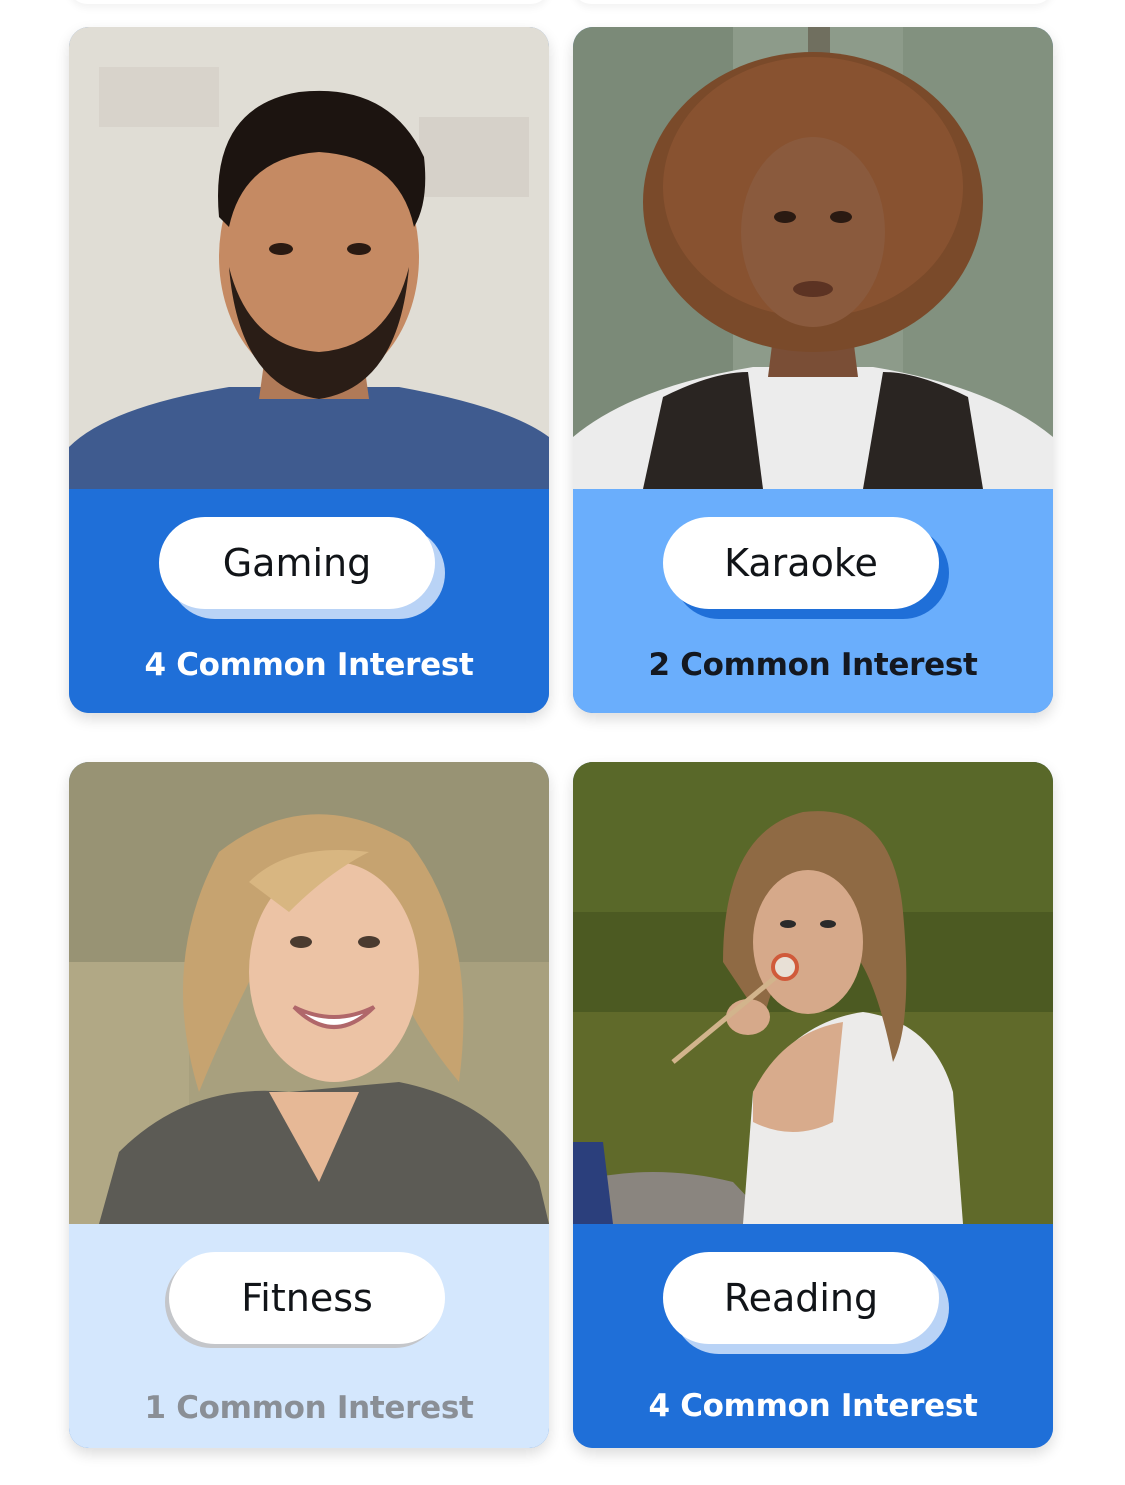  I want to click on interest-tag-button: Karaoke, so click(801, 563).